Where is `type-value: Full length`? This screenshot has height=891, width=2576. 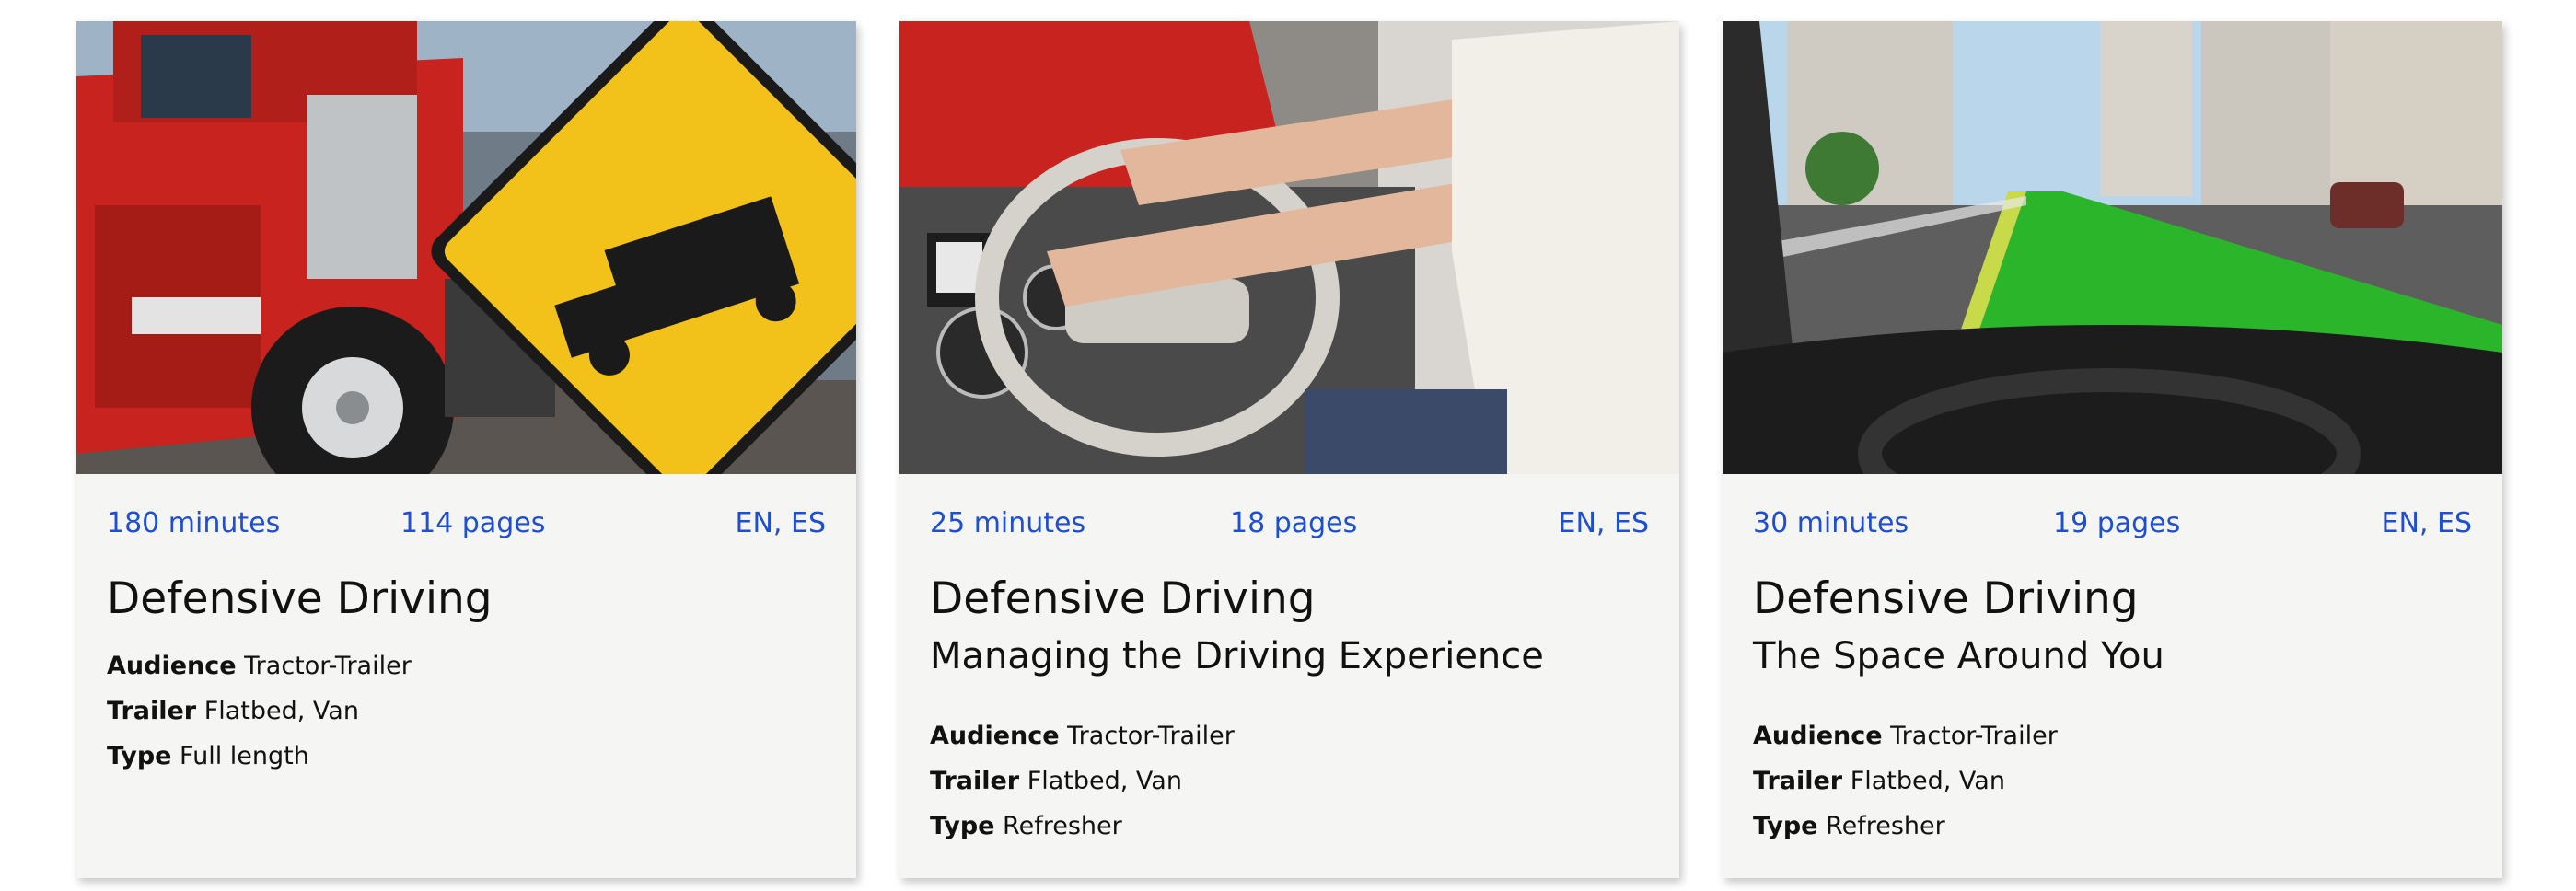 type-value: Full length is located at coordinates (244, 756).